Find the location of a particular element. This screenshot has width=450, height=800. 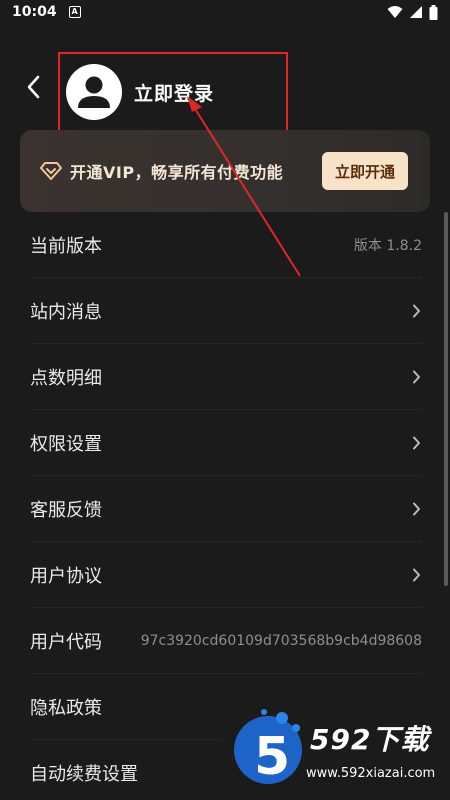

menu-item-user-agreement: 用户协议 is located at coordinates (226, 575).